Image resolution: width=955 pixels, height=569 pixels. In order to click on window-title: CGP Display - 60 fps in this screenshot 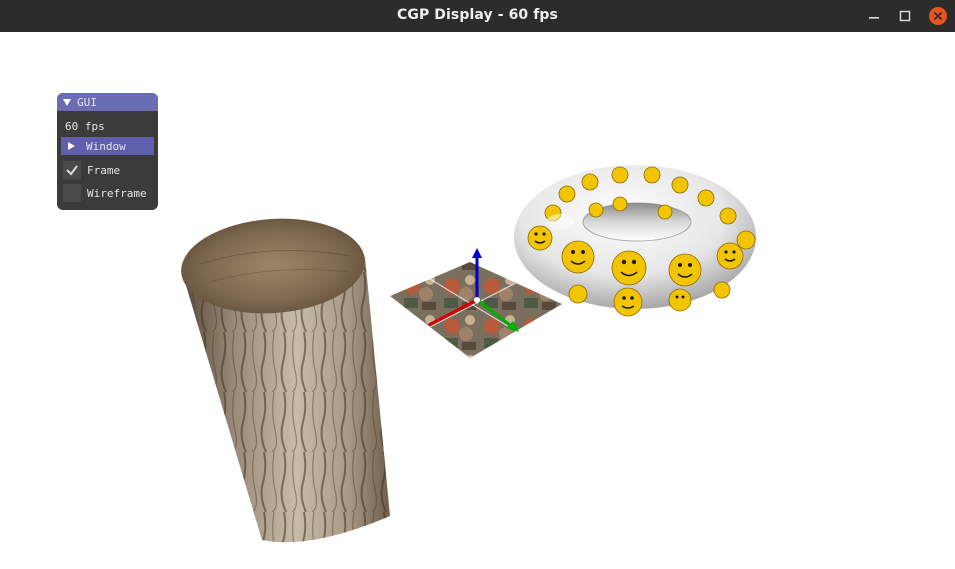, I will do `click(477, 15)`.